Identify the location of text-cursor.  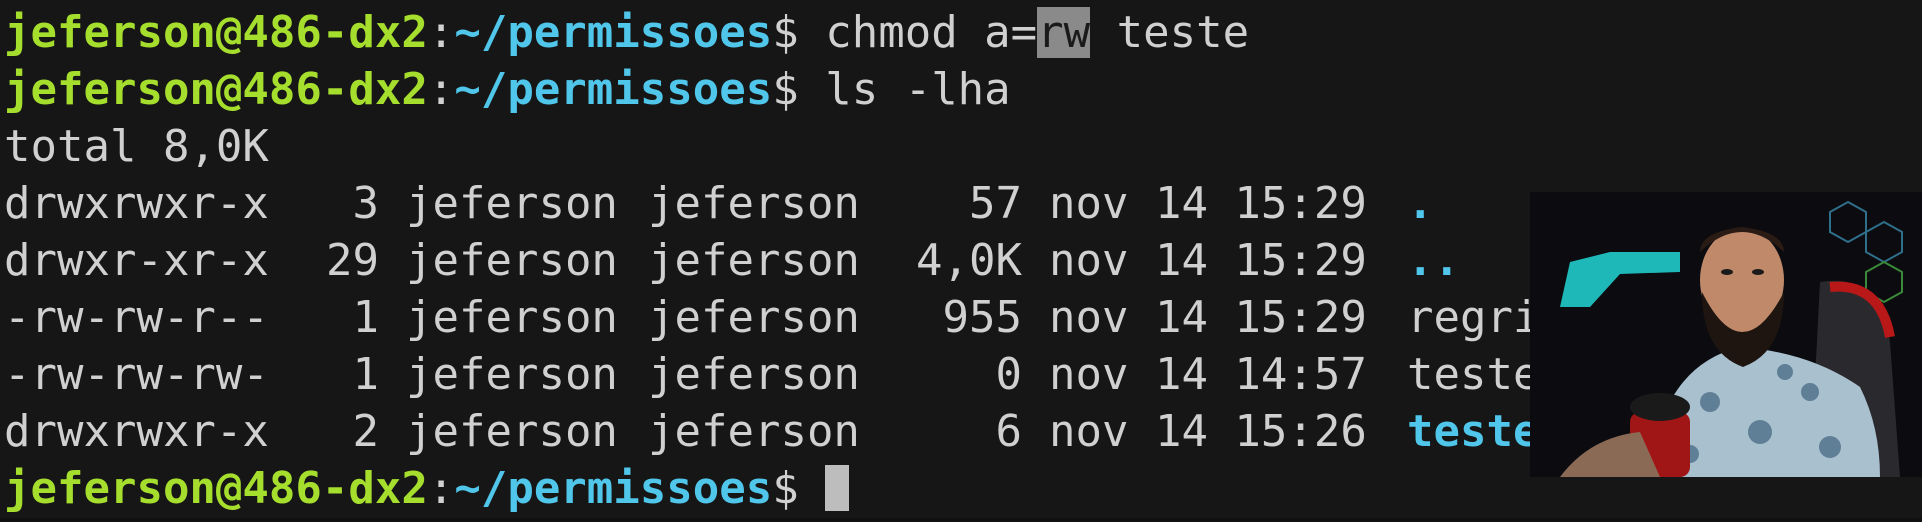
(836, 488).